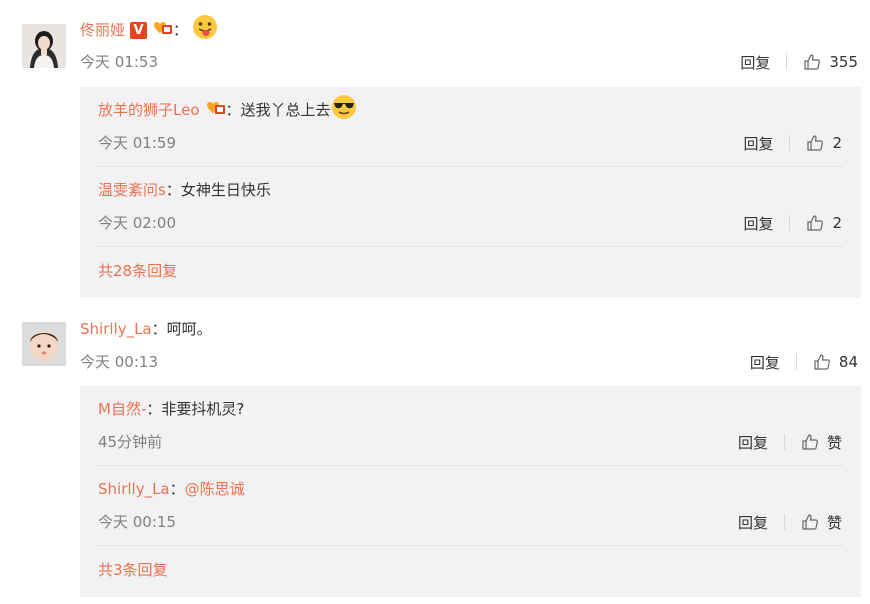 This screenshot has width=870, height=604. What do you see at coordinates (215, 489) in the screenshot?
I see `mention-link: @陈思诚` at bounding box center [215, 489].